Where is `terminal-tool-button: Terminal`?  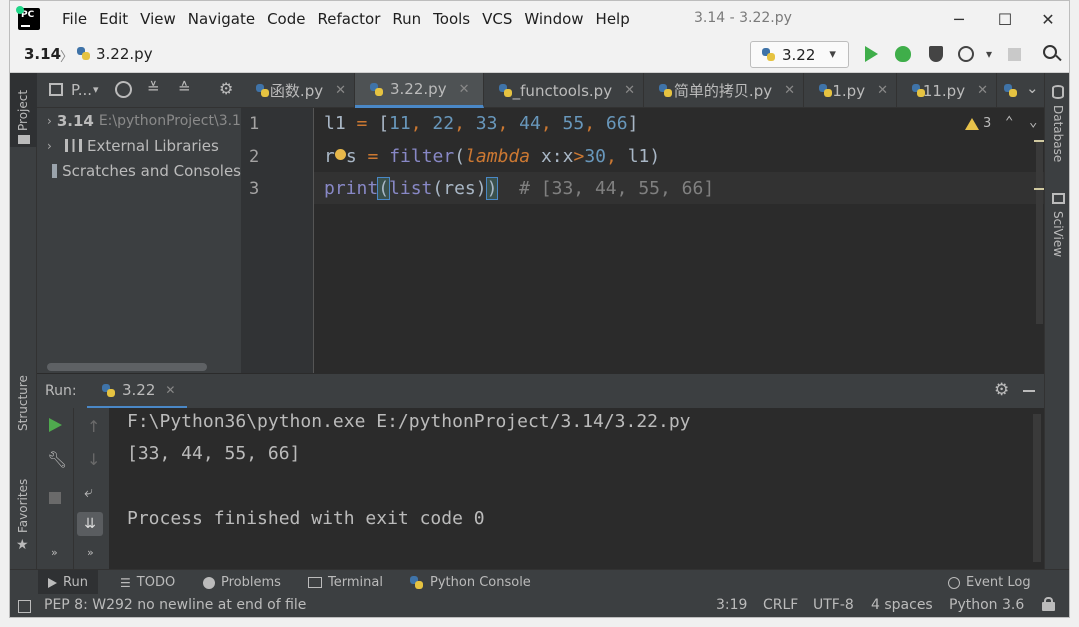 terminal-tool-button: Terminal is located at coordinates (345, 582).